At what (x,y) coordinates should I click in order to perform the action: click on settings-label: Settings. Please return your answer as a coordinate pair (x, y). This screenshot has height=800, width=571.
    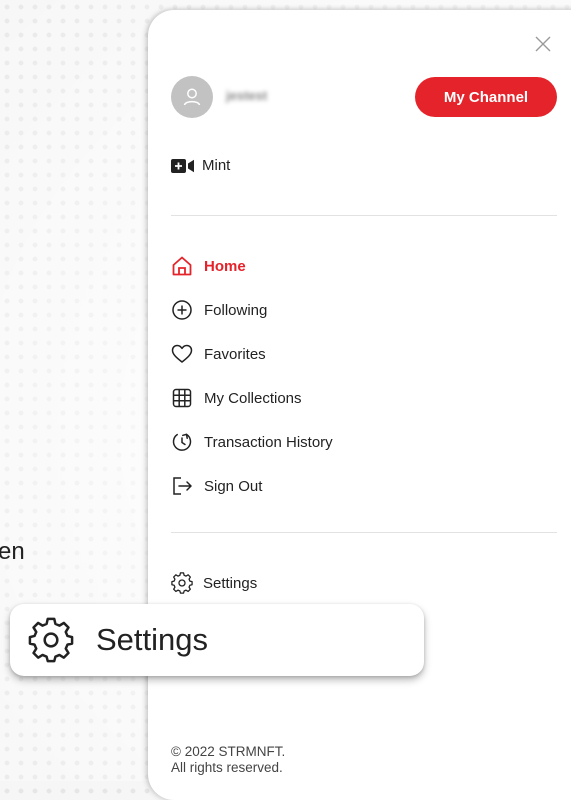
    Looking at the image, I should click on (230, 583).